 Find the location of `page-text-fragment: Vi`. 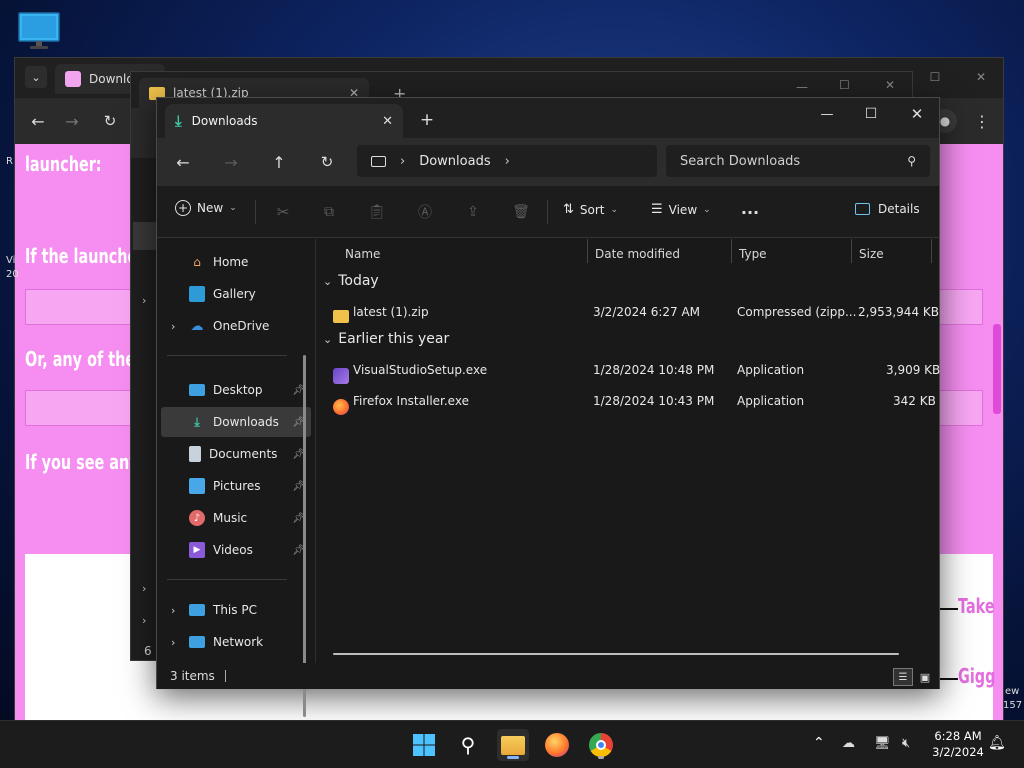

page-text-fragment: Vi is located at coordinates (11, 260).